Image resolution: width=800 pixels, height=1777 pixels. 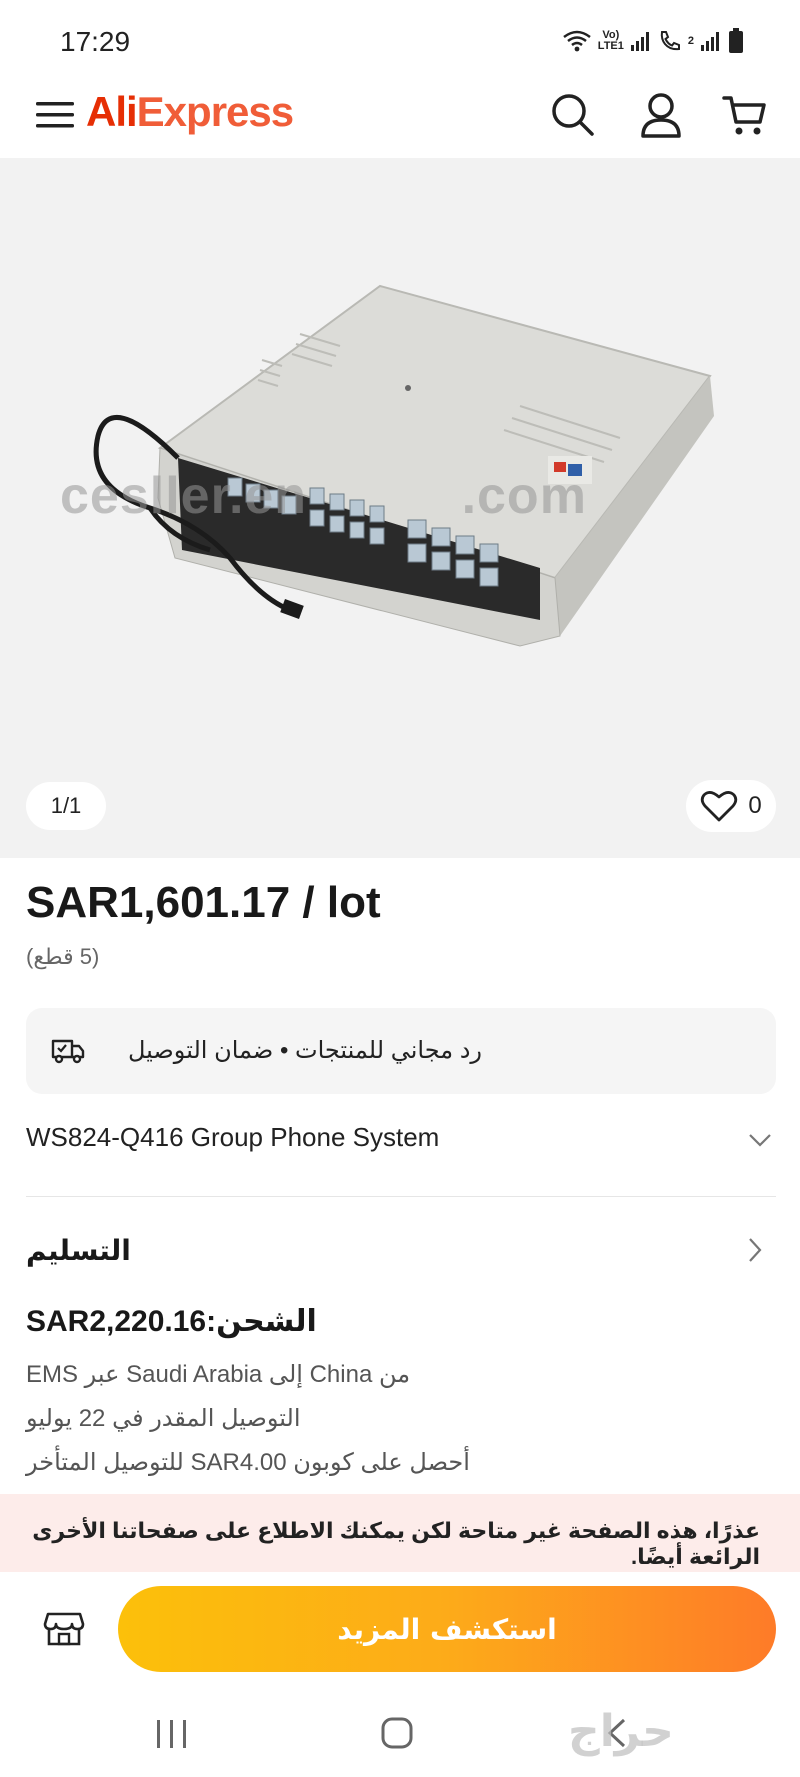 What do you see at coordinates (64, 1628) in the screenshot?
I see `store-icon` at bounding box center [64, 1628].